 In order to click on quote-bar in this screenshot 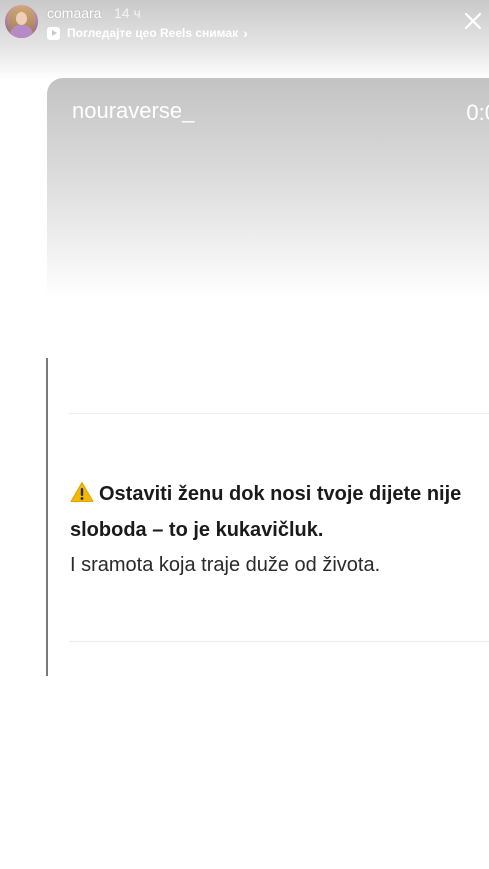, I will do `click(47, 517)`.